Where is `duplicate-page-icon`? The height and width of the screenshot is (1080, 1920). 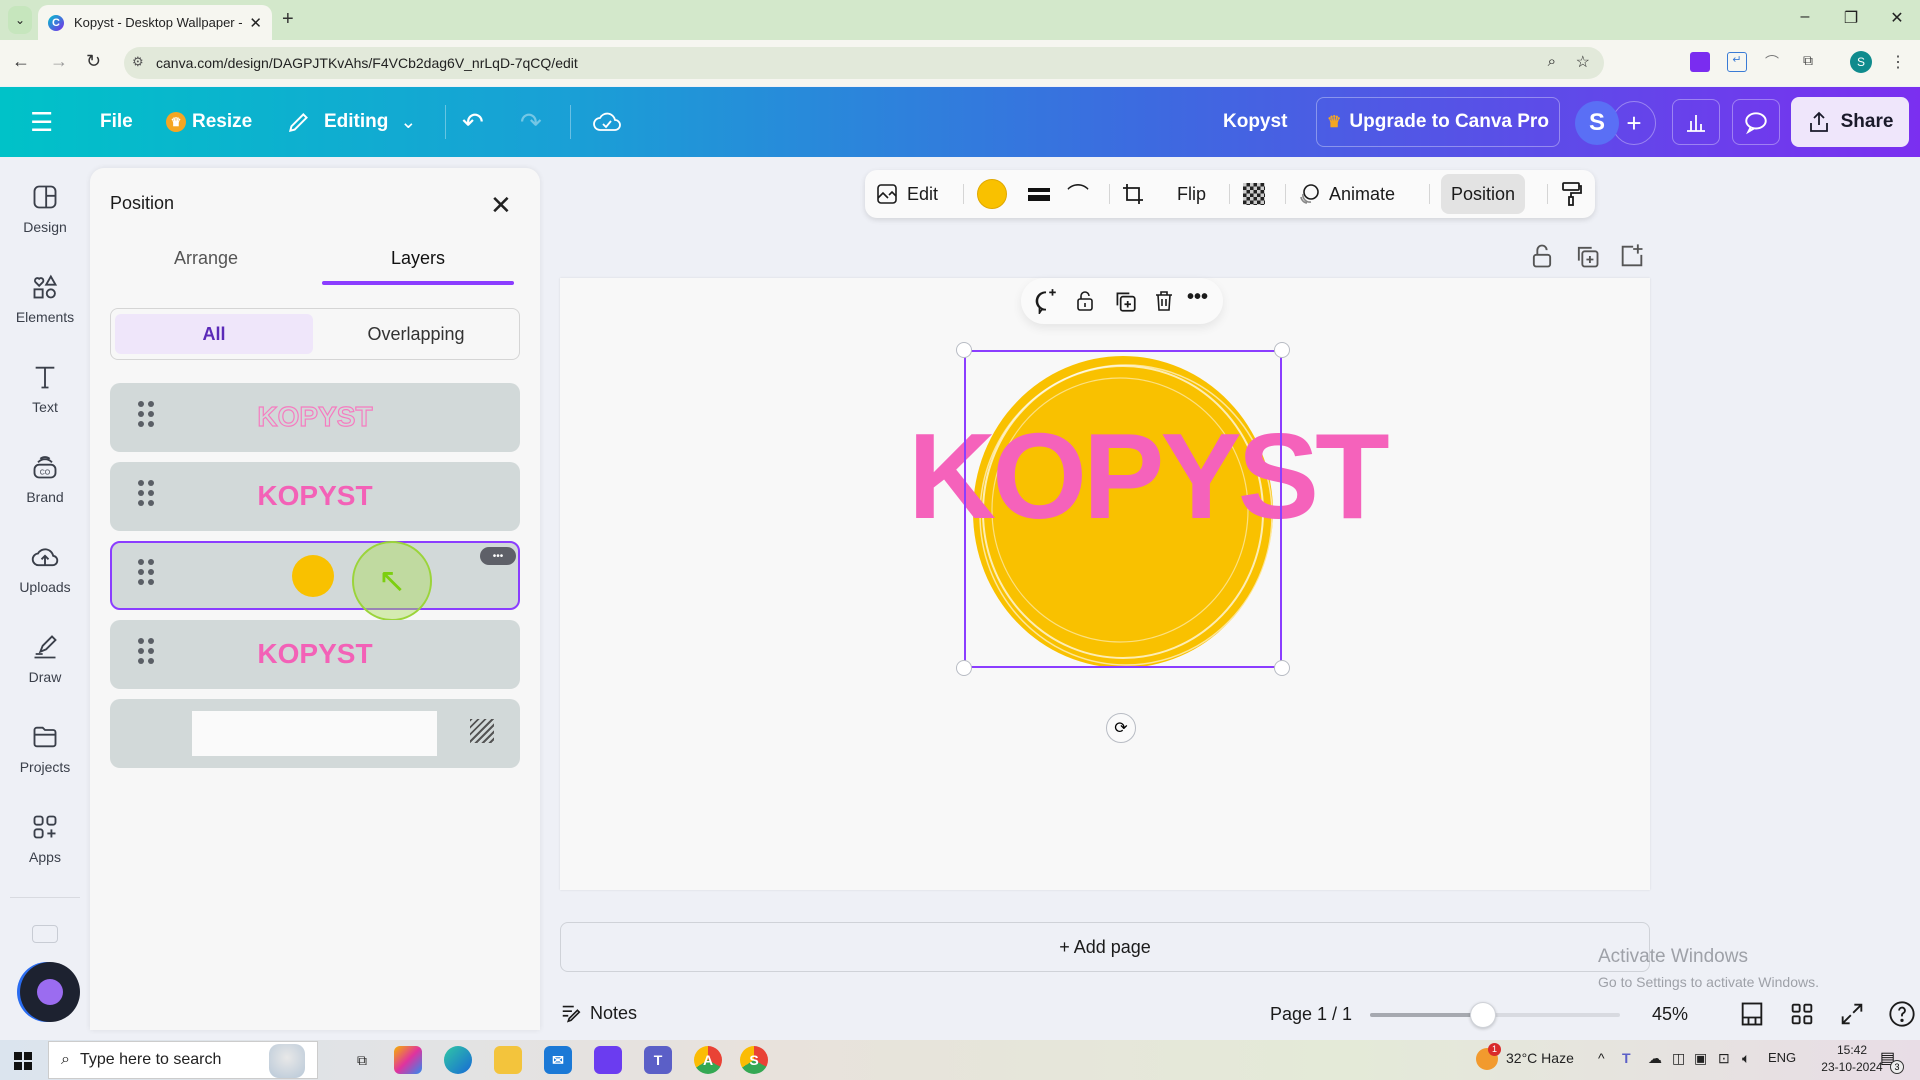 duplicate-page-icon is located at coordinates (1587, 256).